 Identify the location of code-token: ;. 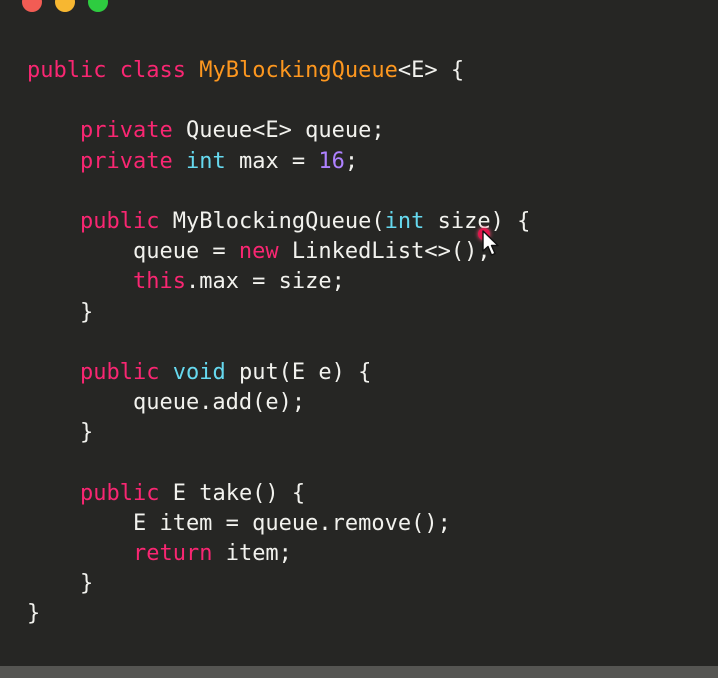
(351, 161).